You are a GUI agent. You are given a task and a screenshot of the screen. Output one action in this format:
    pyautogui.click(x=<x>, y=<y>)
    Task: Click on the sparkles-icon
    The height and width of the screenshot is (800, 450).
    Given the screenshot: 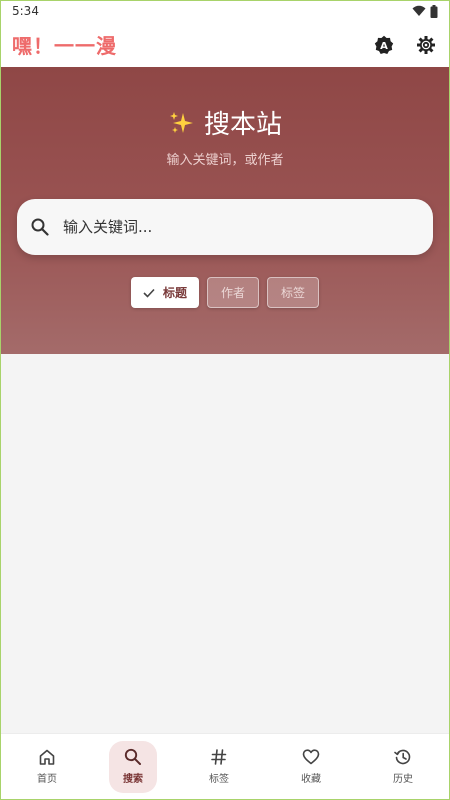 What is the action you would take?
    pyautogui.click(x=181, y=122)
    